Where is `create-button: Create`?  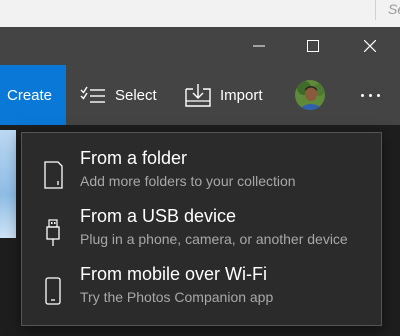 create-button: Create is located at coordinates (33, 95).